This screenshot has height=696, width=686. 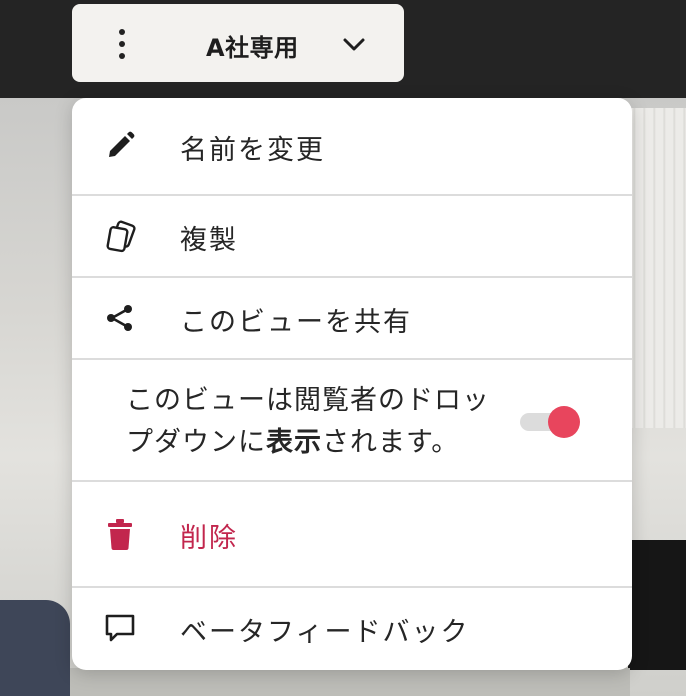 What do you see at coordinates (120, 318) in the screenshot?
I see `share-icon` at bounding box center [120, 318].